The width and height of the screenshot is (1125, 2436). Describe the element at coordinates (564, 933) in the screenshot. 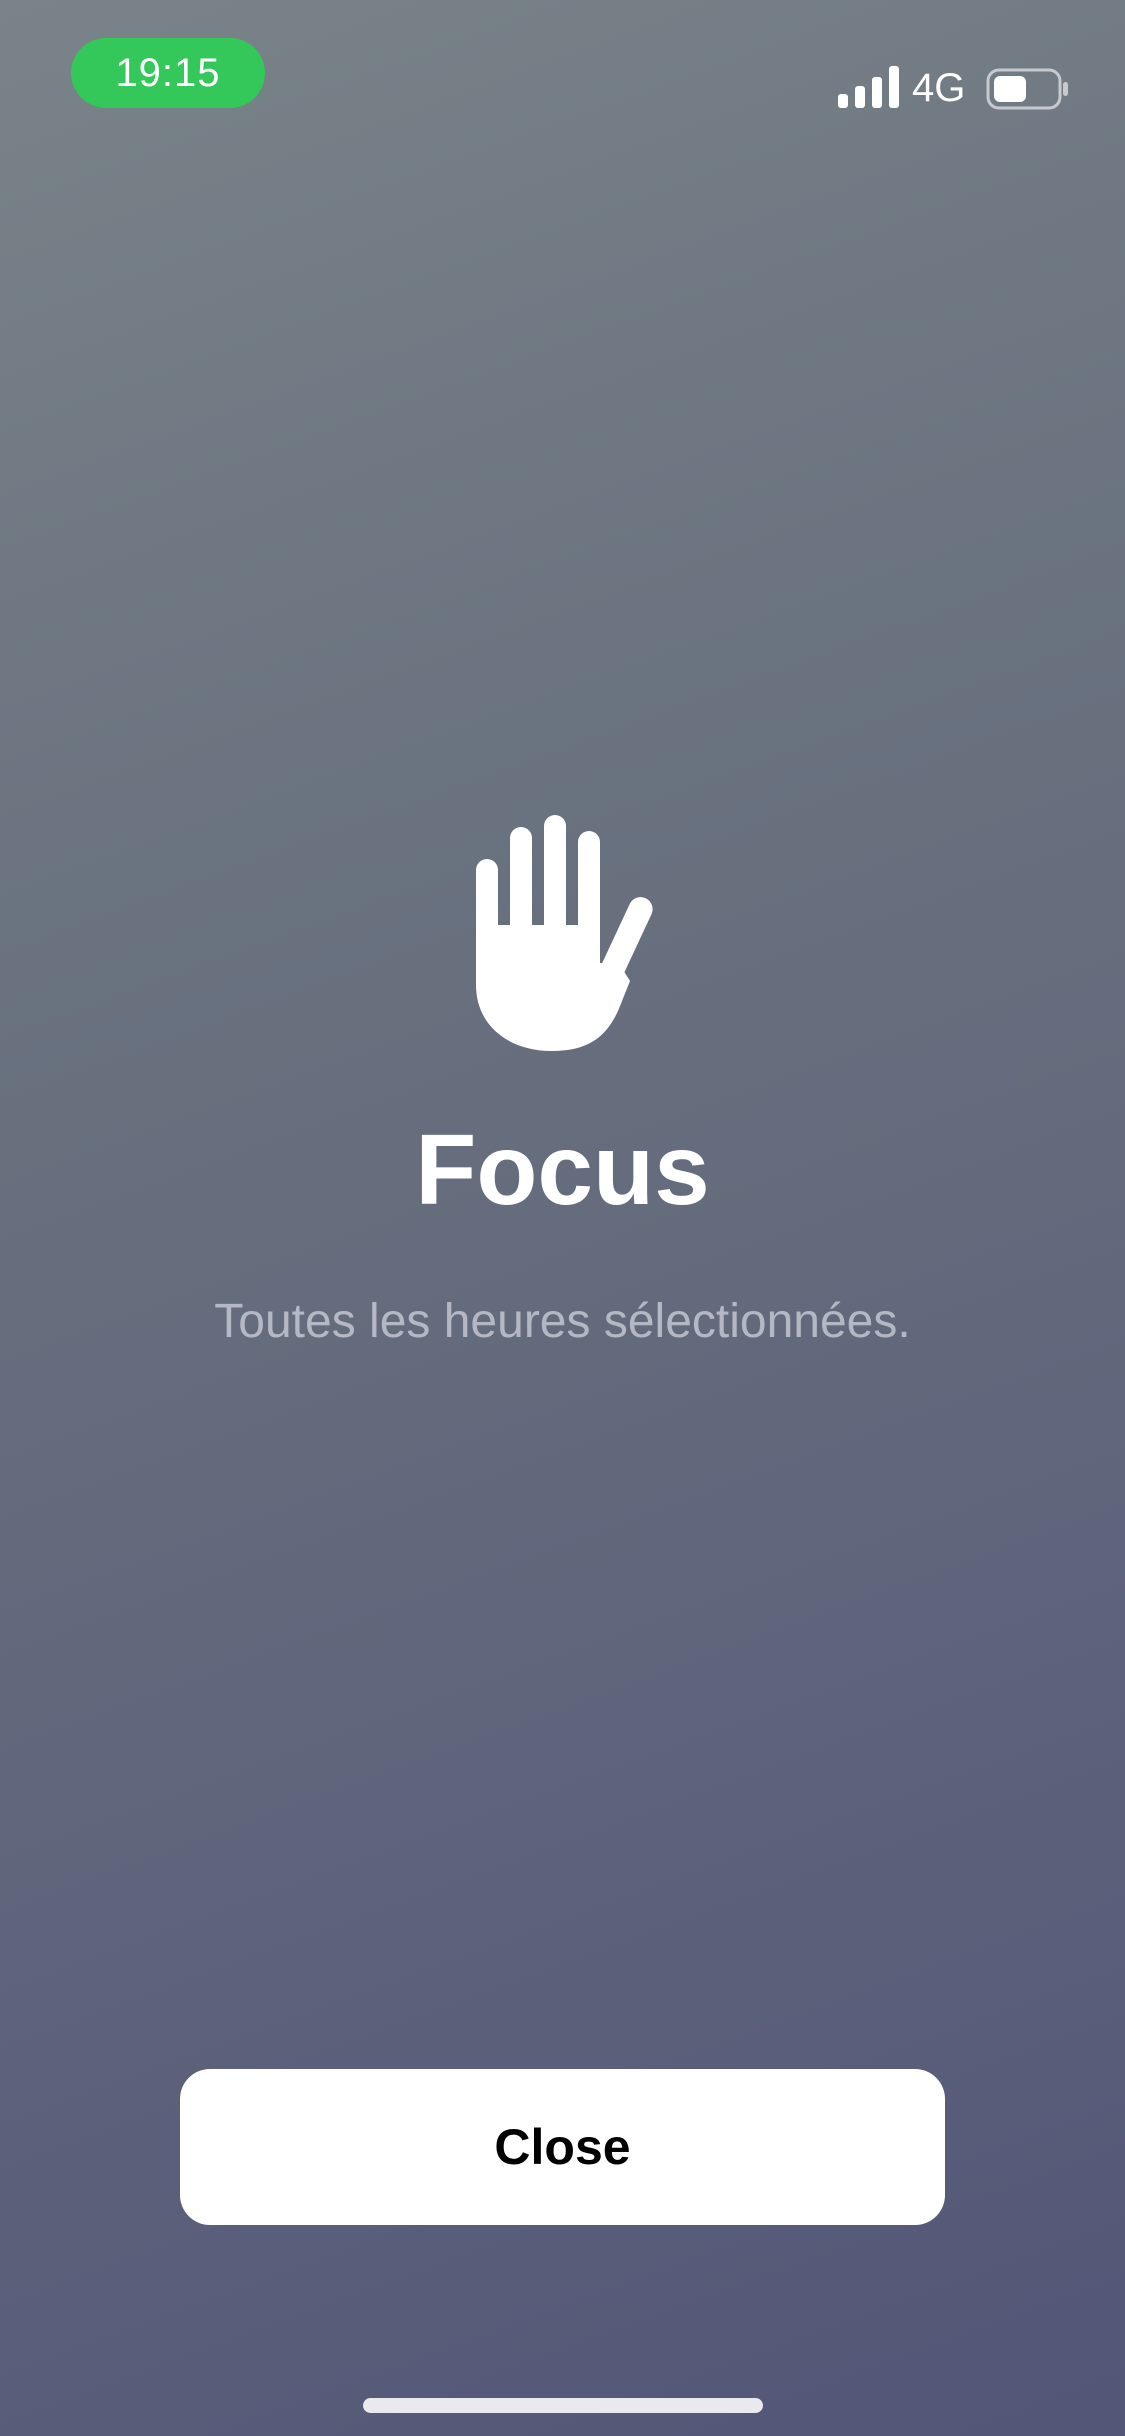

I see `raised-hand-icon` at that location.